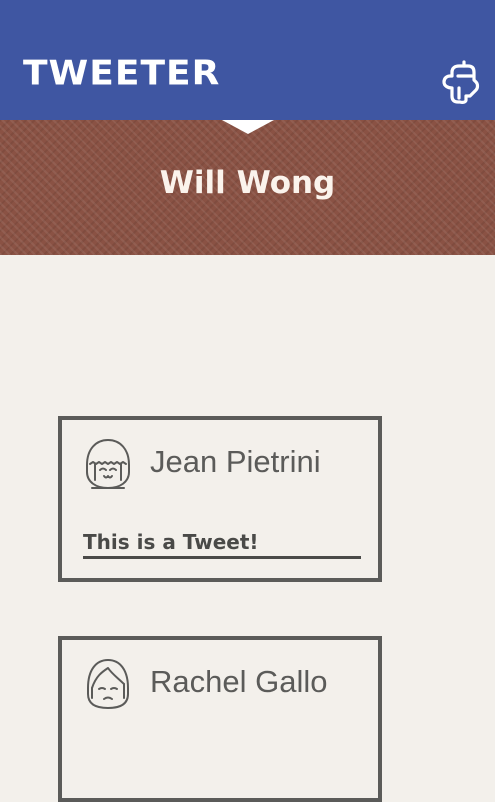 The width and height of the screenshot is (495, 802). What do you see at coordinates (247, 183) in the screenshot?
I see `profile-name: Will Wong` at bounding box center [247, 183].